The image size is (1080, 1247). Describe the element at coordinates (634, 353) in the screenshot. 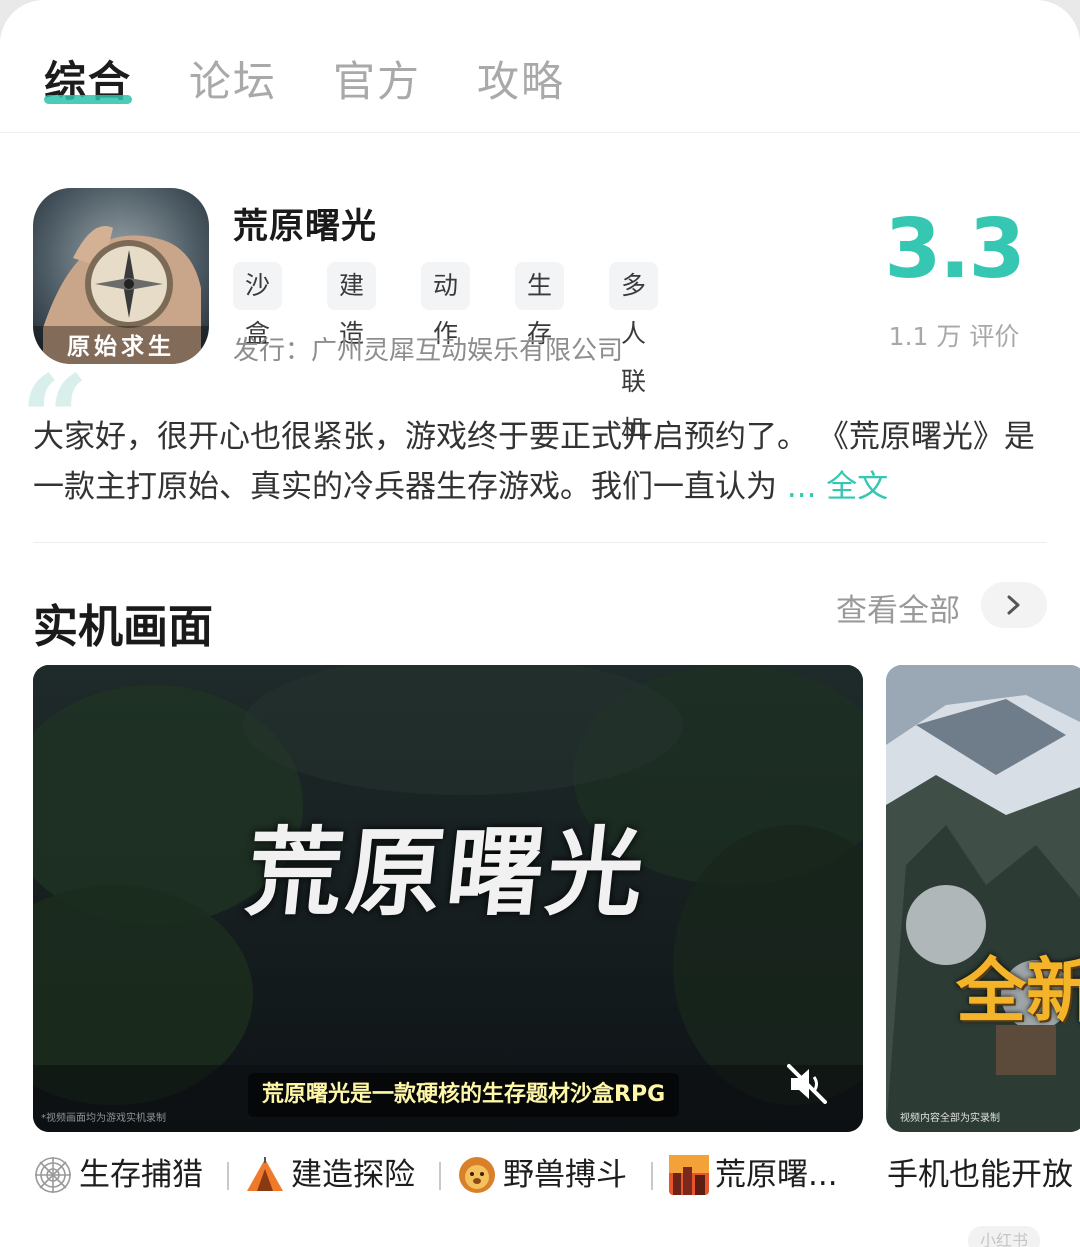

I see `tag-chip: 多人联机` at that location.